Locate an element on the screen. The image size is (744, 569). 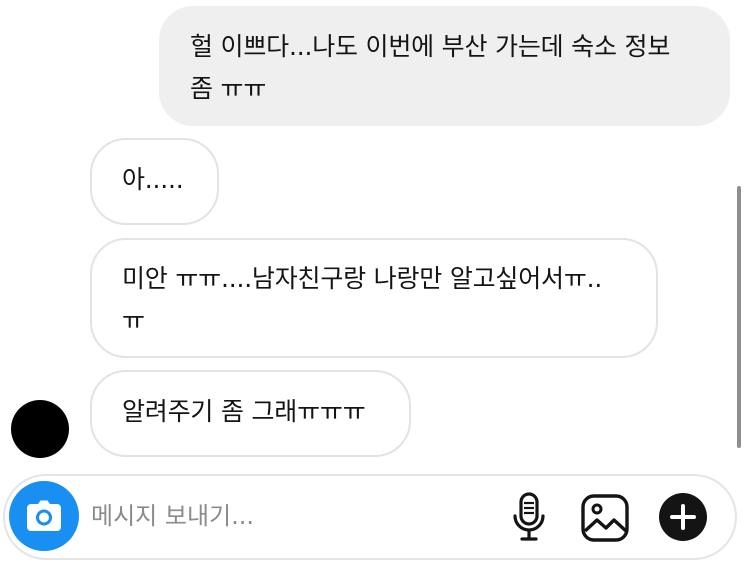
camera-button is located at coordinates (44, 516).